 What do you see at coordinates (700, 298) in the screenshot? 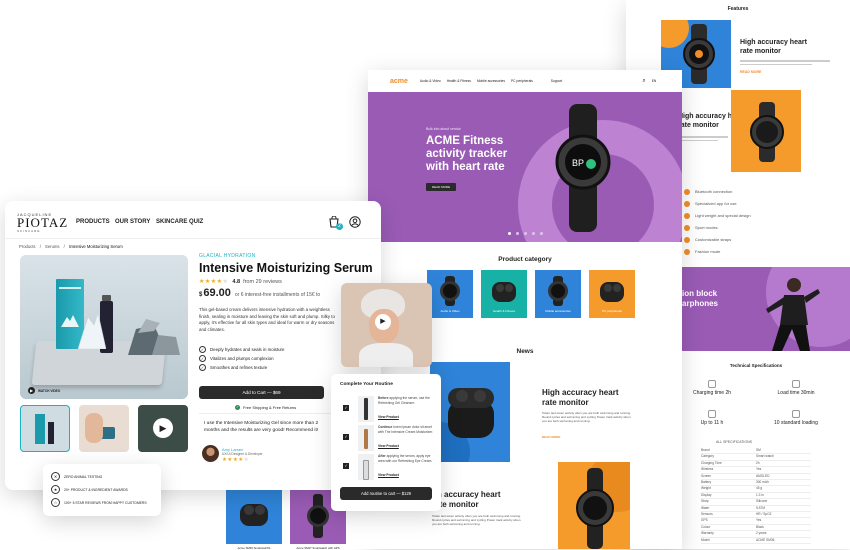
I see `banner-title: ion block arphones` at bounding box center [700, 298].